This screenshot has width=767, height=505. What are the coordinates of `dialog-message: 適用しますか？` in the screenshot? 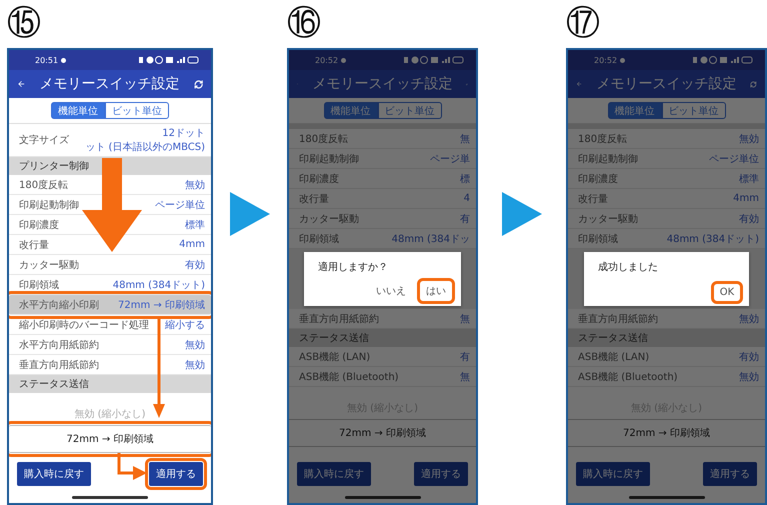 It's located at (353, 267).